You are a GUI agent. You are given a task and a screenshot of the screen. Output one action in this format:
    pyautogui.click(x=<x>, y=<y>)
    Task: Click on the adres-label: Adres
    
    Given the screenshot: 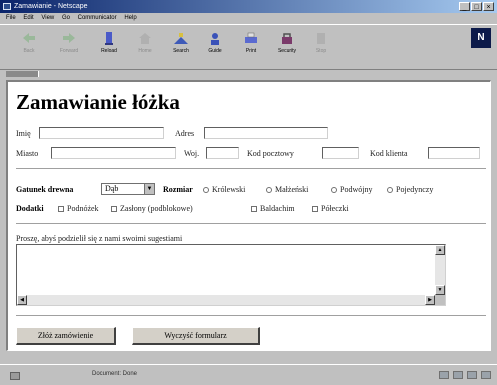 What is the action you would take?
    pyautogui.click(x=185, y=133)
    